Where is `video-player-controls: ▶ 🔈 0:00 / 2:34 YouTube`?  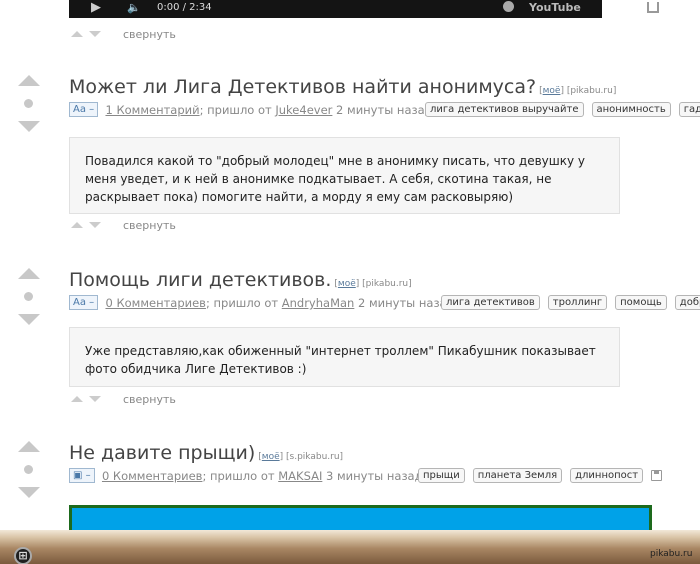 video-player-controls: ▶ 🔈 0:00 / 2:34 YouTube is located at coordinates (364, 9).